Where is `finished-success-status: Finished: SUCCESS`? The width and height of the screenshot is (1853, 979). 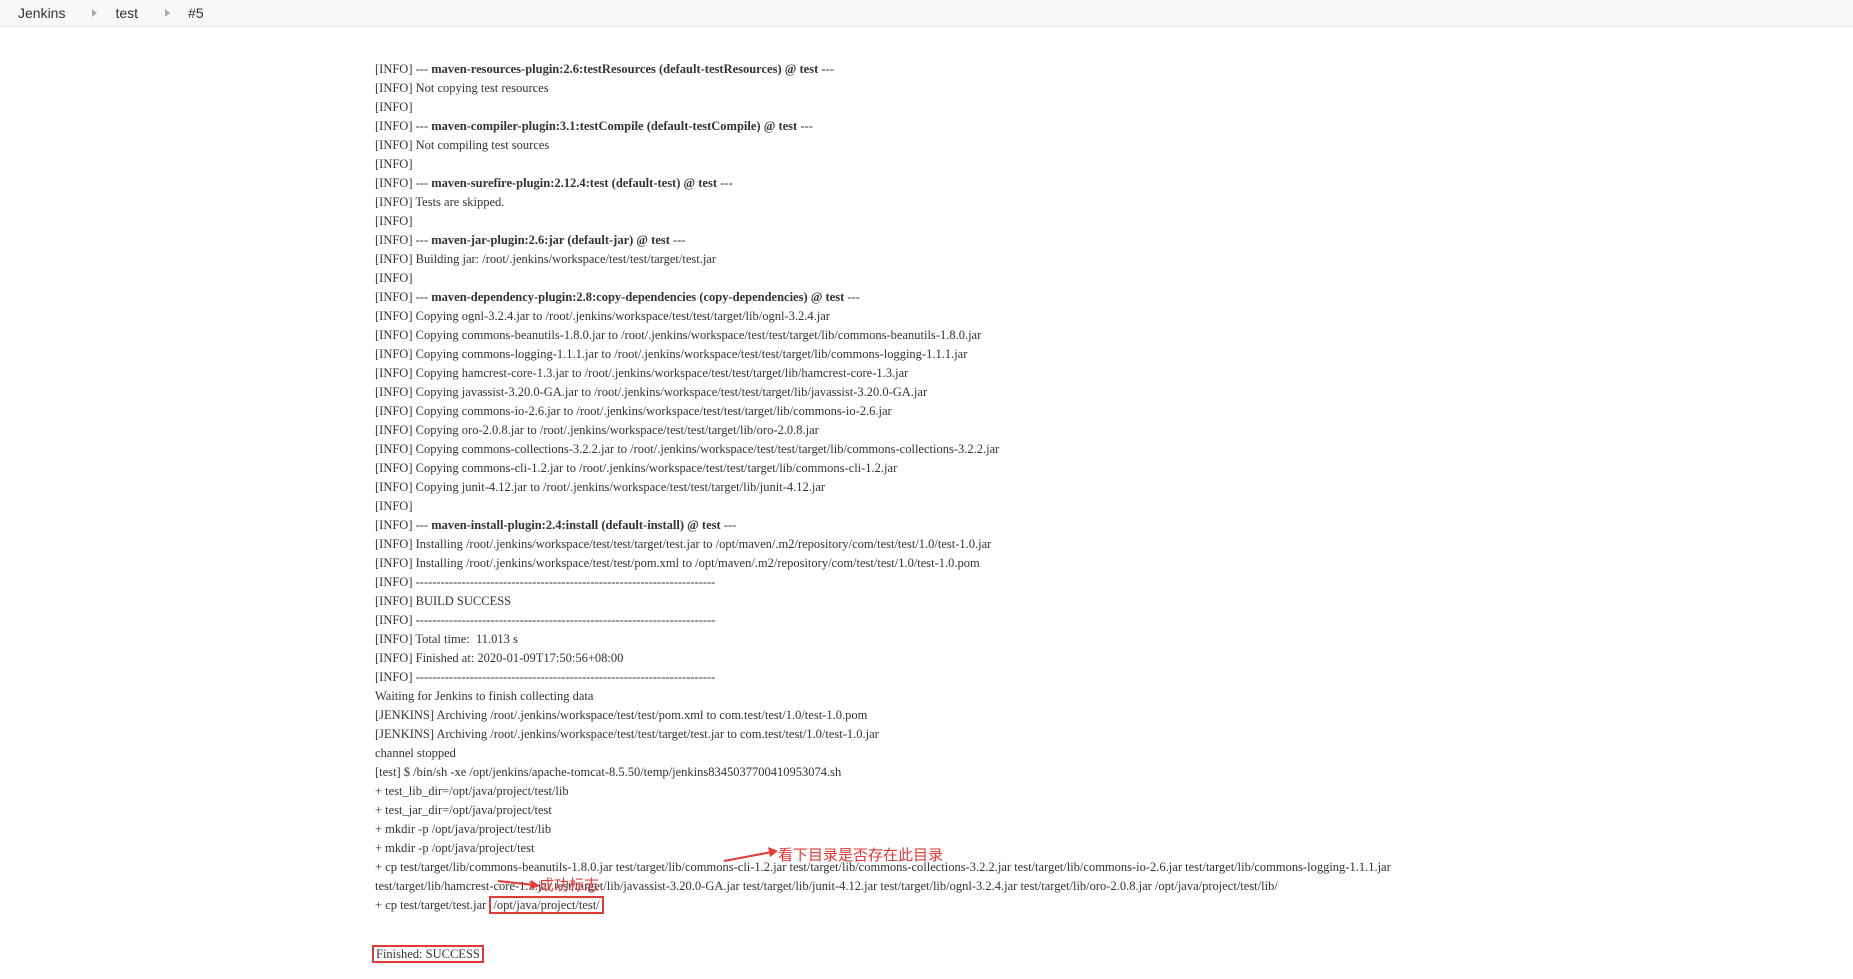
finished-success-status: Finished: SUCCESS is located at coordinates (428, 954).